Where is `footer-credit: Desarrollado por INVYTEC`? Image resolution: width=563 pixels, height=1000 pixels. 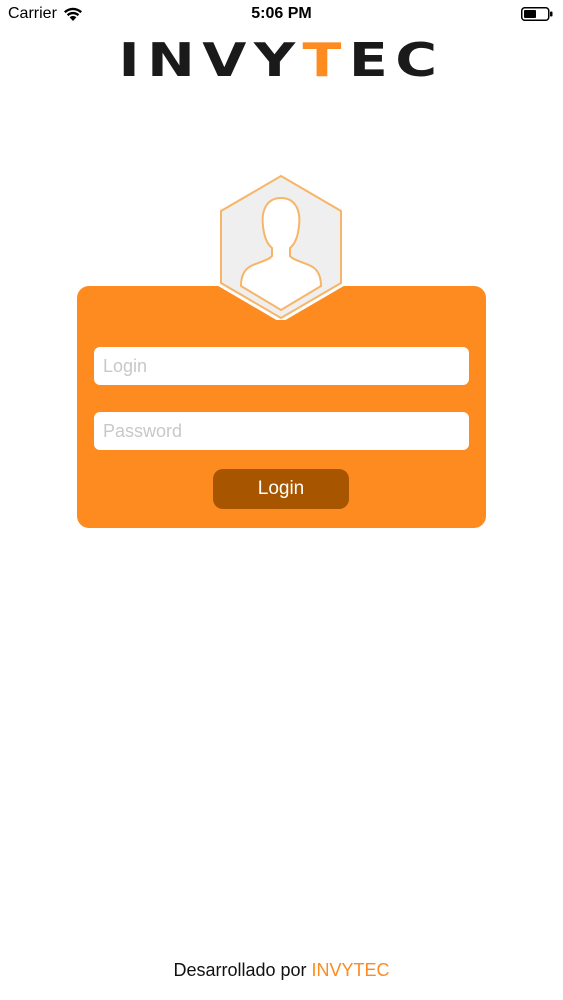 footer-credit: Desarrollado por INVYTEC is located at coordinates (281, 970).